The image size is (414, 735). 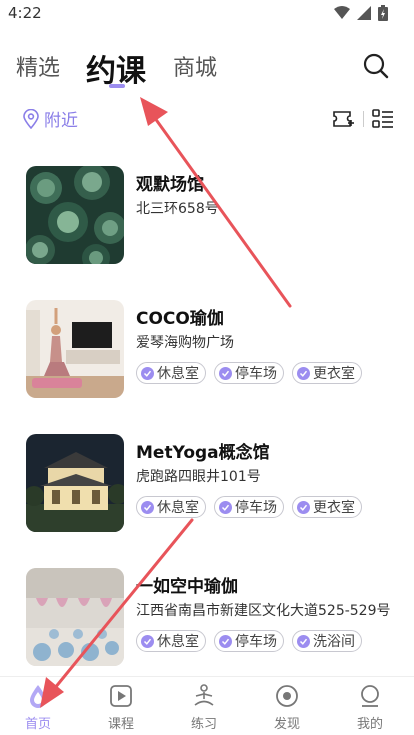 I want to click on status-time: 4:22, so click(x=25, y=13).